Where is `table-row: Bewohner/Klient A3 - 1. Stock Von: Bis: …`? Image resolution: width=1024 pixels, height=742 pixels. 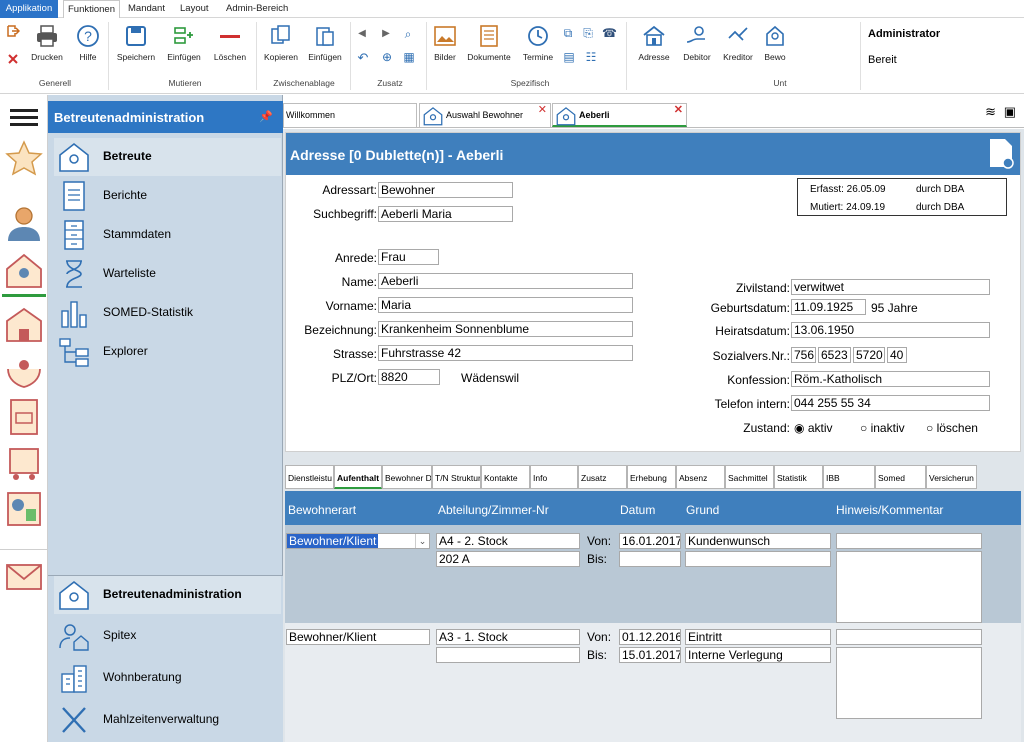
table-row: Bewohner/Klient A3 - 1. Stock Von: Bis: … is located at coordinates (653, 682).